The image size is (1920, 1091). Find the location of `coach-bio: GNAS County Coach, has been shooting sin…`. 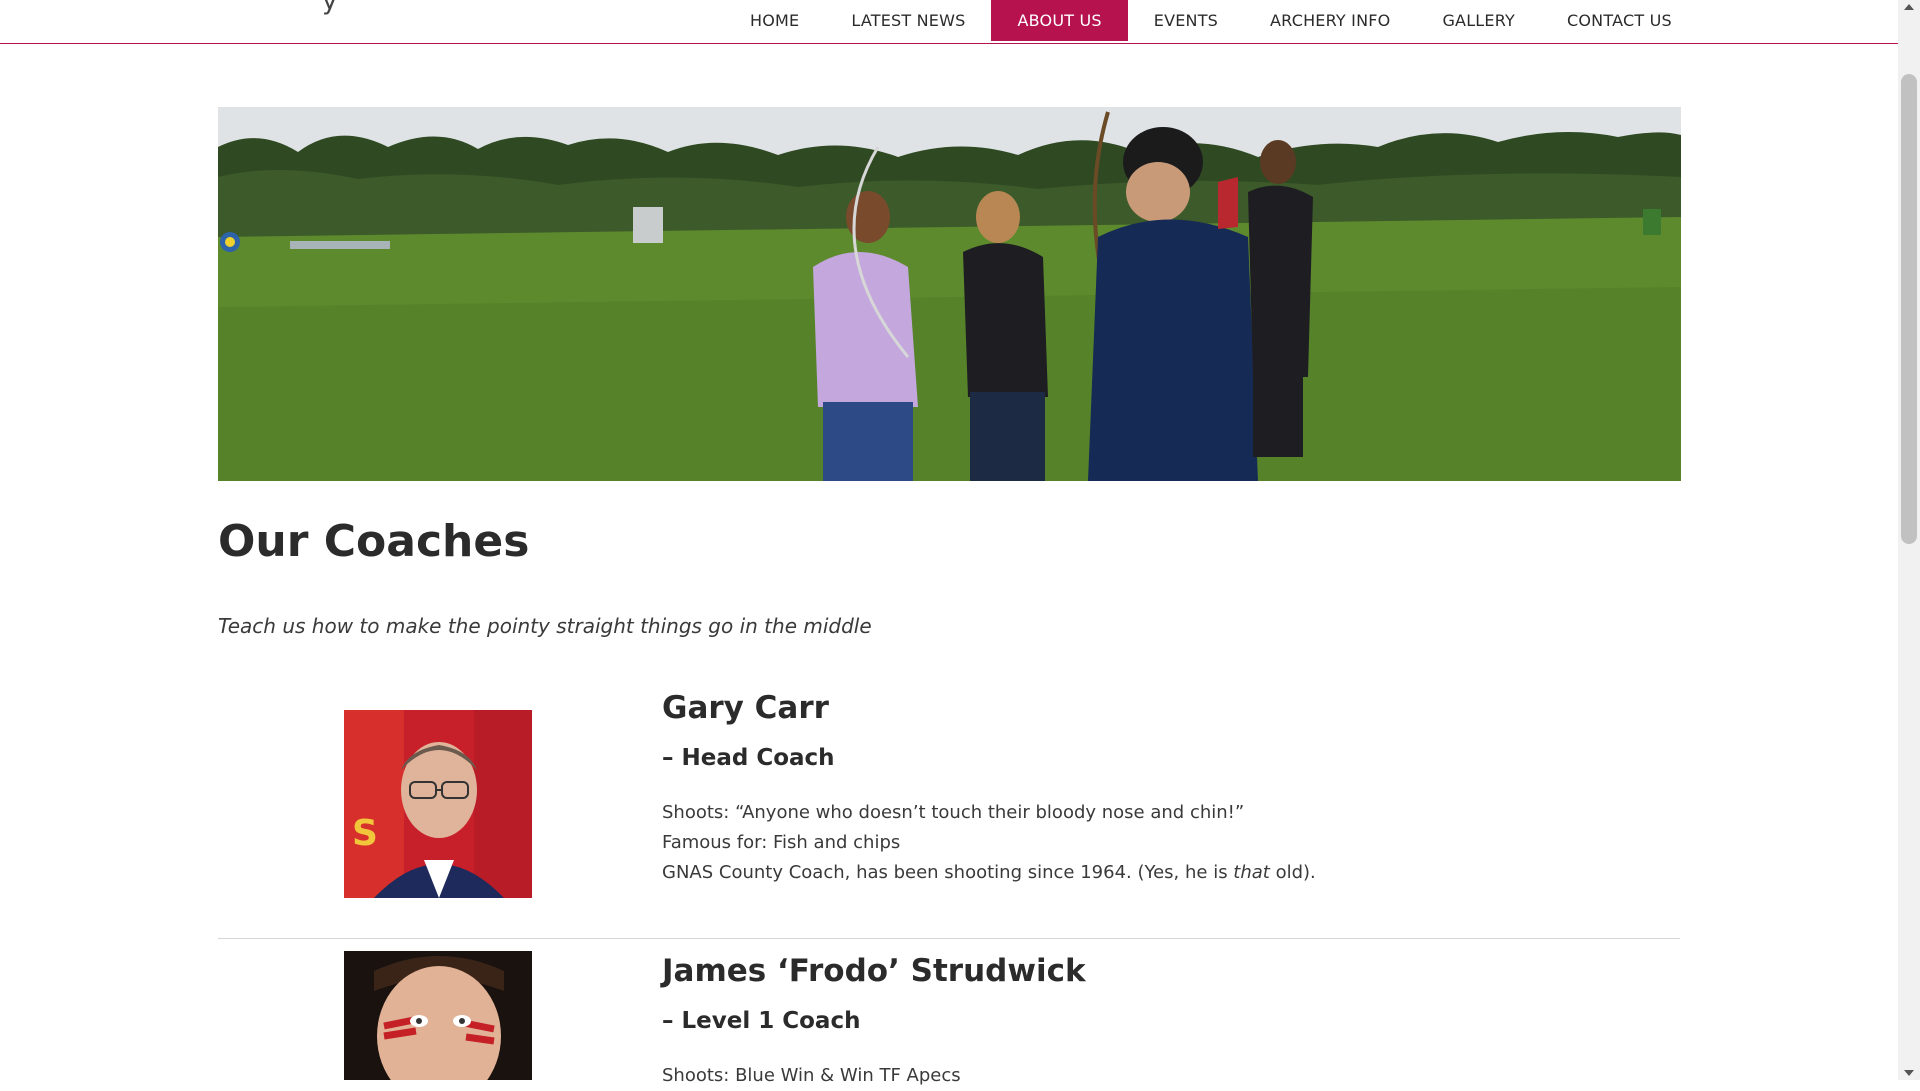

coach-bio: GNAS County Coach, has been shooting sin… is located at coordinates (989, 873).